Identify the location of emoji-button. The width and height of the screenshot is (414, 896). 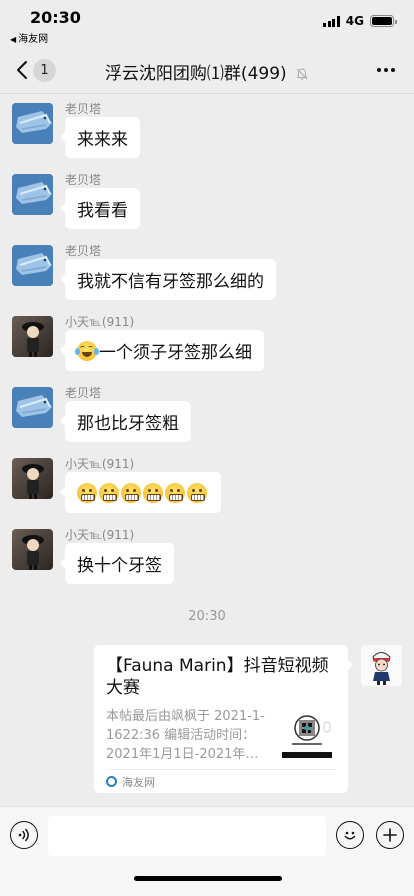
(350, 835).